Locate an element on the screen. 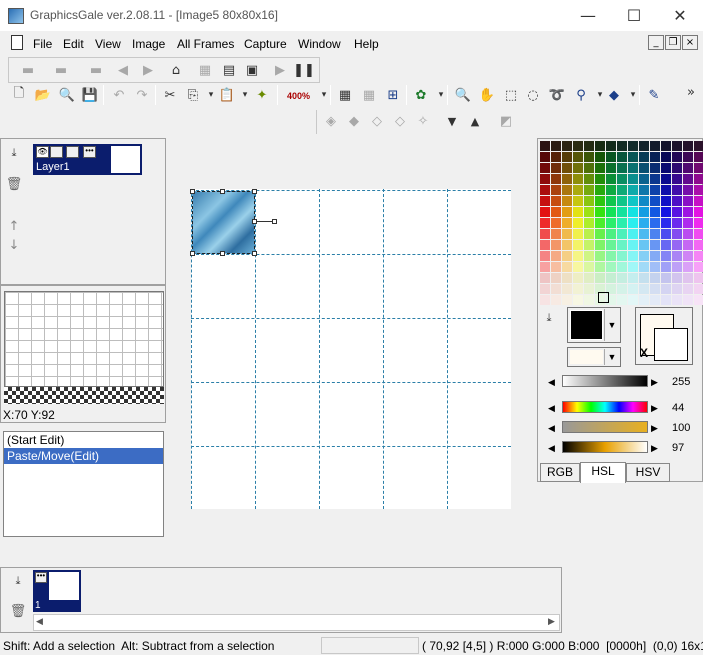 Image resolution: width=703 pixels, height=655 pixels. pasted-selection is located at coordinates (223, 222).